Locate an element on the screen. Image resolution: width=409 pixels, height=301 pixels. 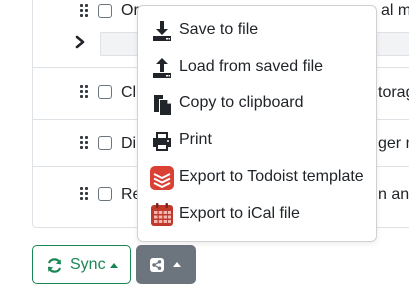
download-icon is located at coordinates (162, 31).